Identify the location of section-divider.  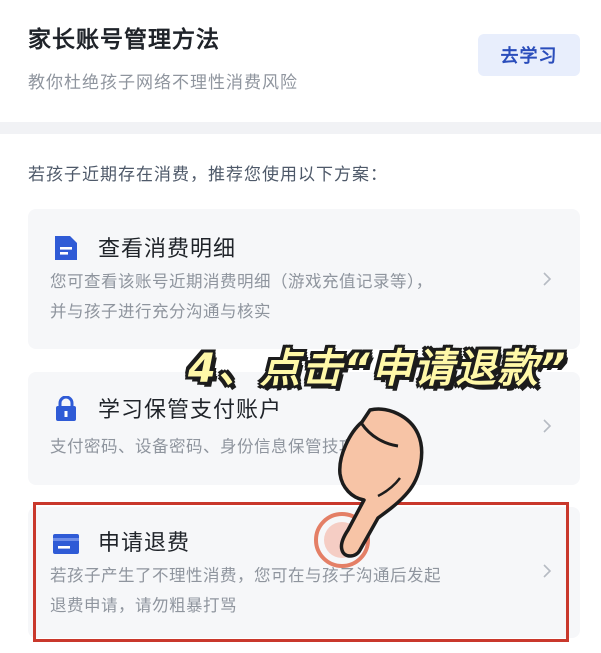
(300, 128).